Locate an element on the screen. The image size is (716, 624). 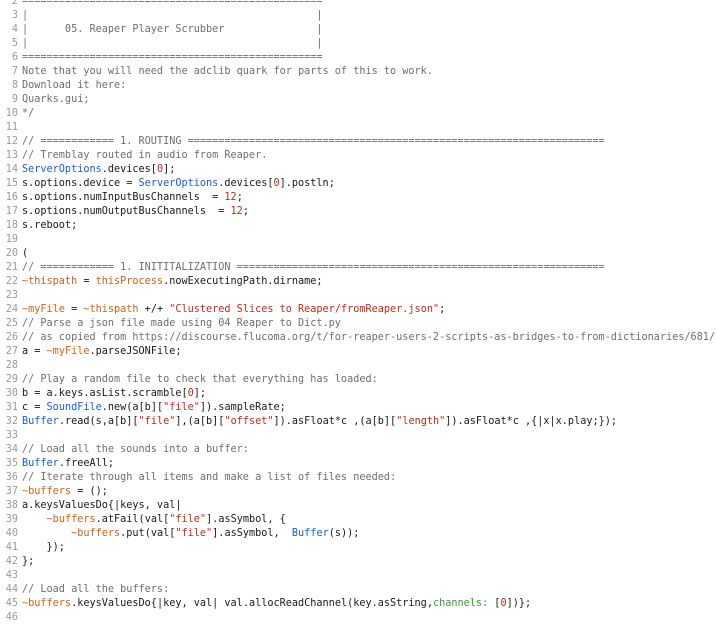
code-line: 30 b = a.keys.asList.scramble[0]; is located at coordinates (358, 394).